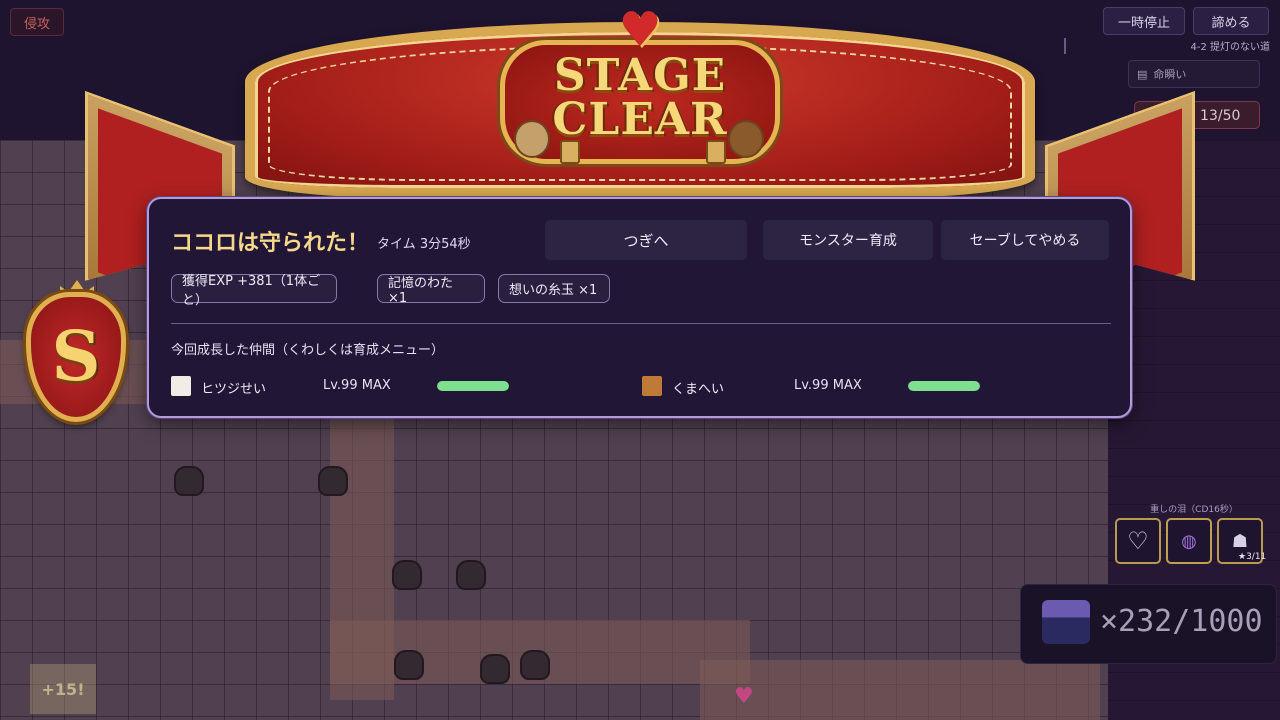 This screenshot has width=1280, height=720. Describe the element at coordinates (872, 386) in the screenshot. I see `ally-row: くまへい Lv.99 MAX` at that location.